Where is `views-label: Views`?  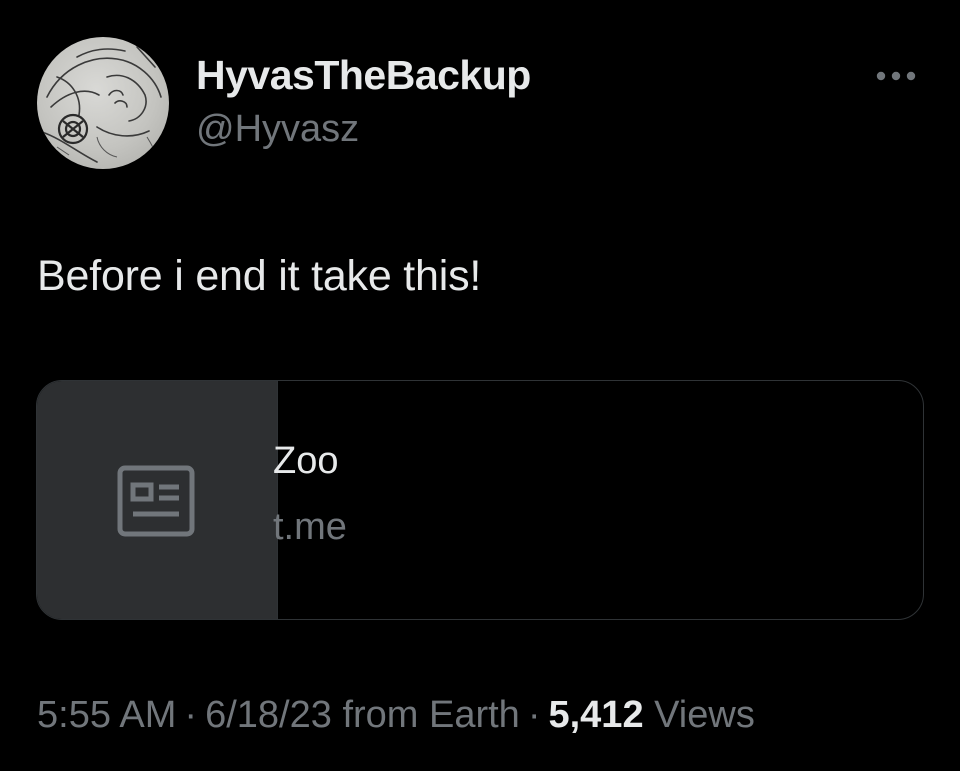
views-label: Views is located at coordinates (704, 715).